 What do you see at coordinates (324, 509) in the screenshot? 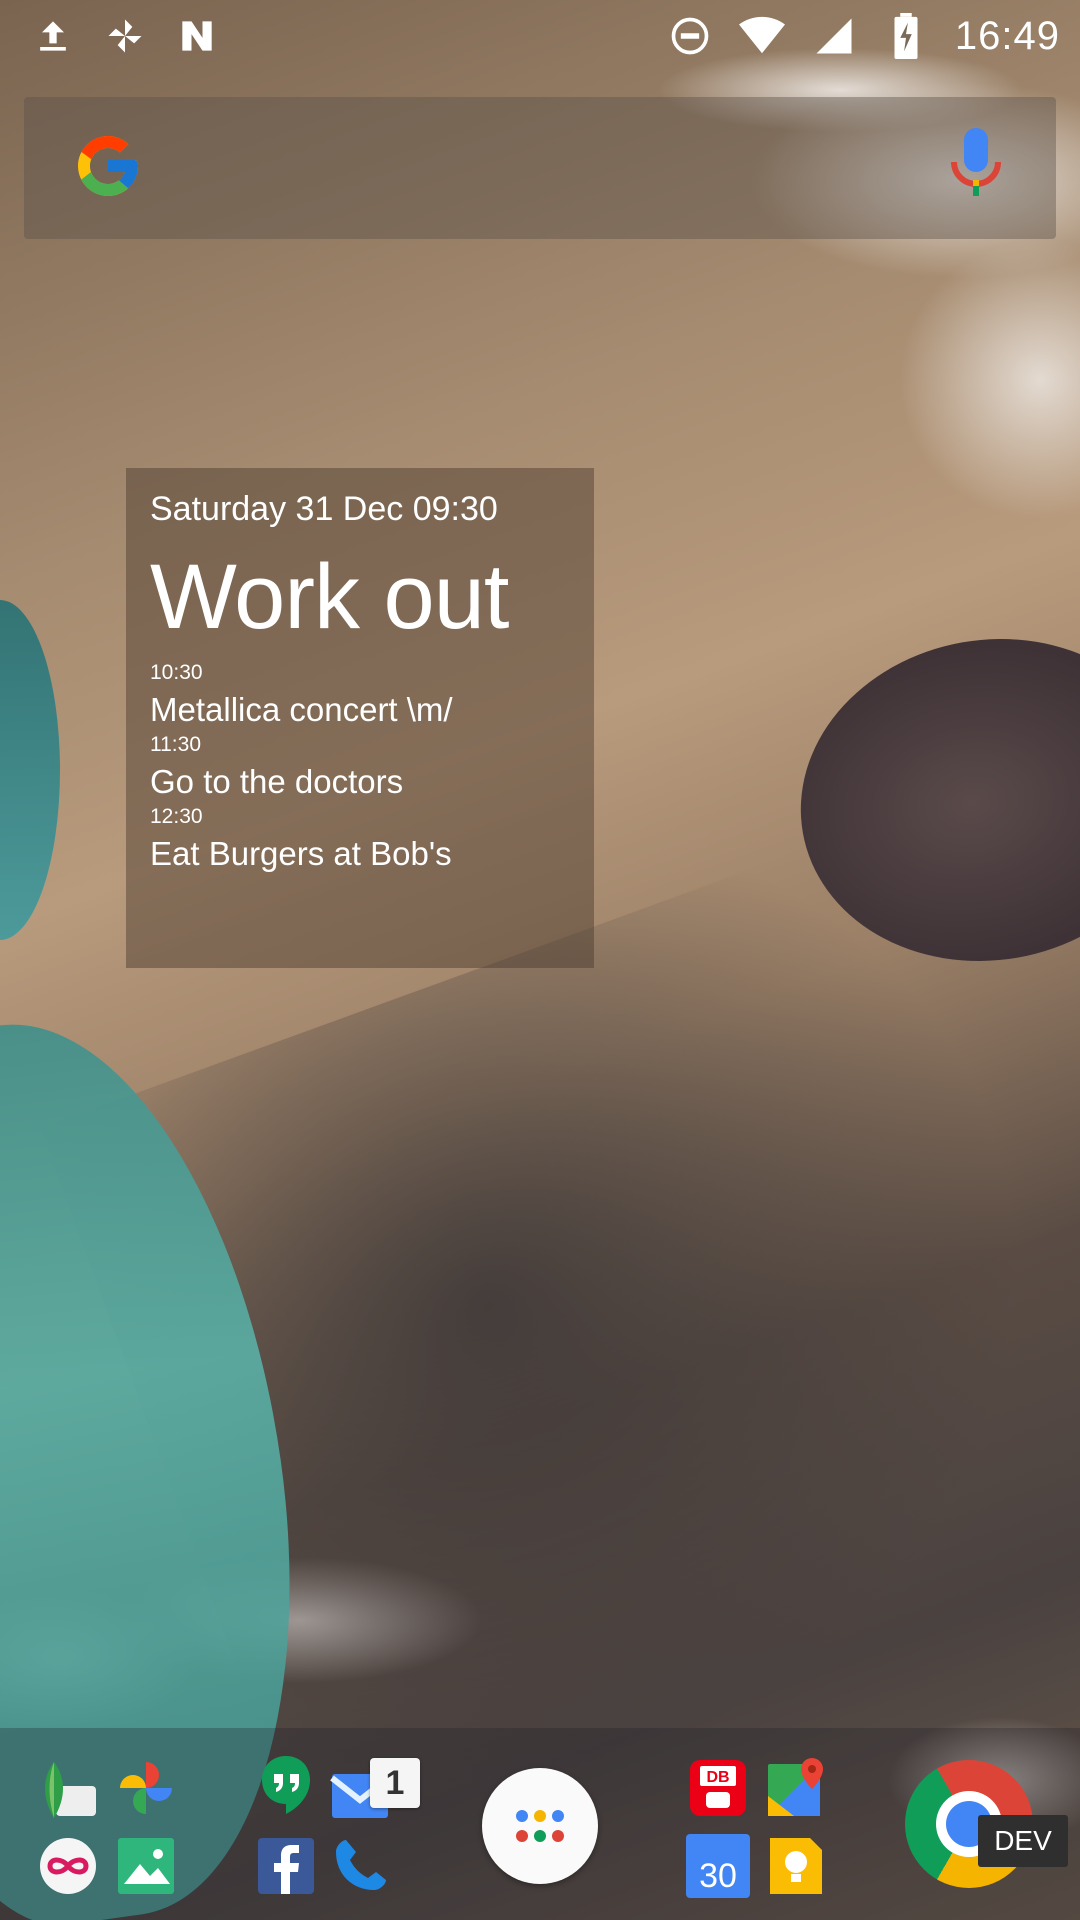
I see `agenda-date: Saturday 31 Dec 09:30` at bounding box center [324, 509].